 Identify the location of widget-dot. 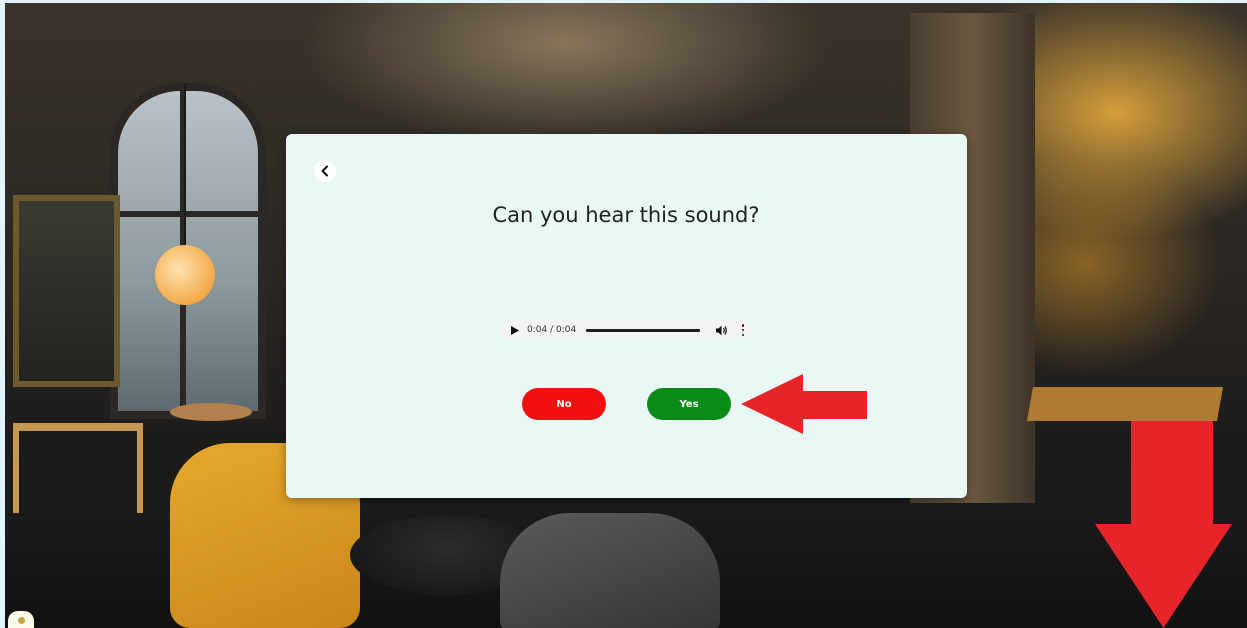
(21, 620).